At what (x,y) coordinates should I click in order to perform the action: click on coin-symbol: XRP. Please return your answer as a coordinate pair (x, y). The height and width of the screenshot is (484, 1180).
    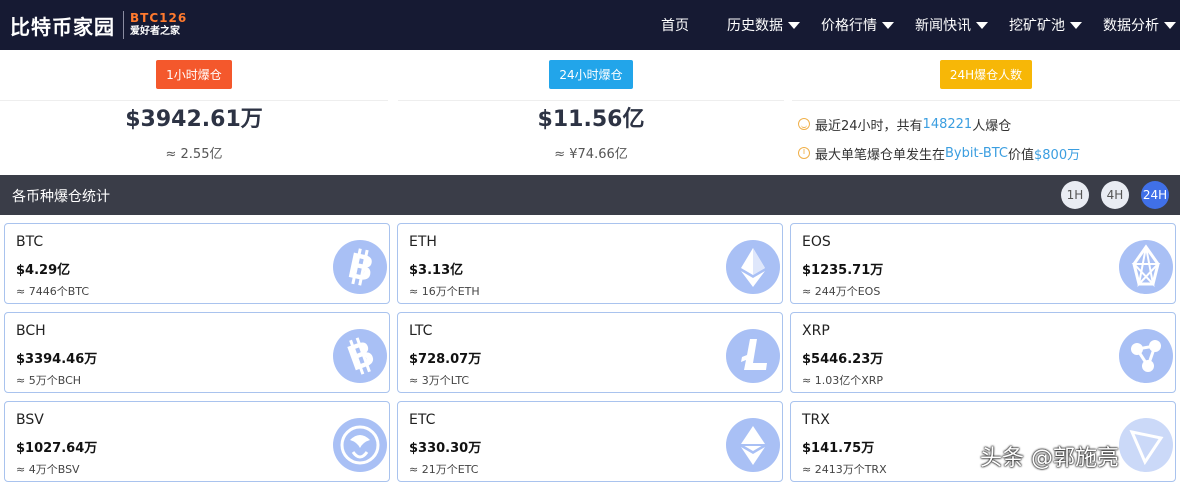
    Looking at the image, I should click on (816, 331).